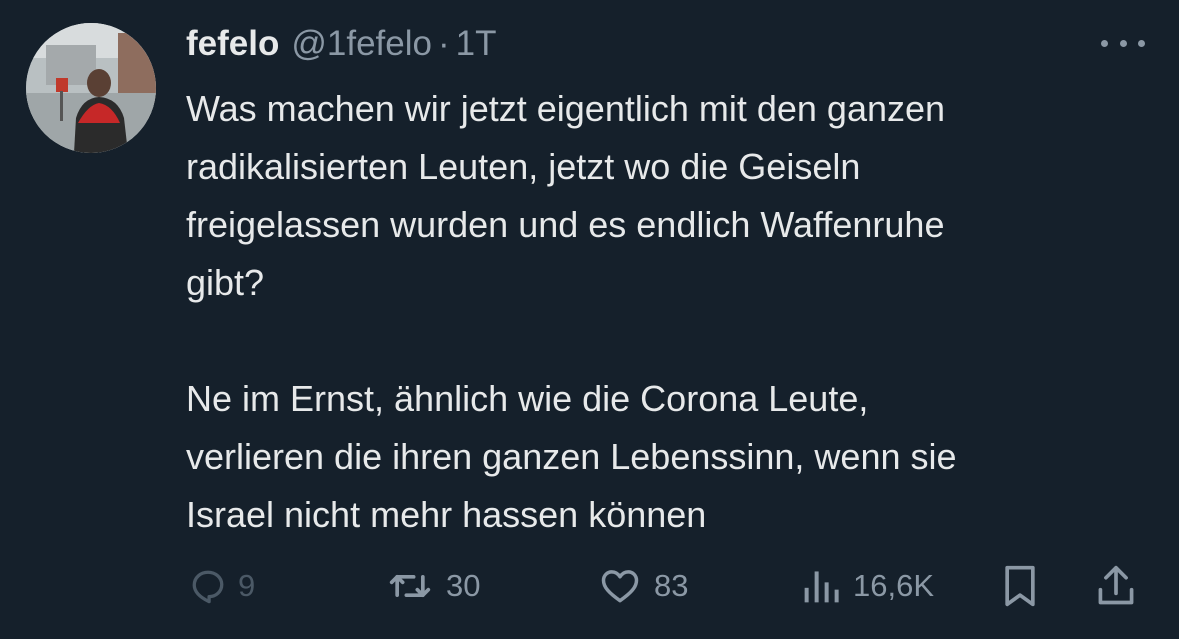 The height and width of the screenshot is (639, 1179). I want to click on display-name: fefelo, so click(232, 44).